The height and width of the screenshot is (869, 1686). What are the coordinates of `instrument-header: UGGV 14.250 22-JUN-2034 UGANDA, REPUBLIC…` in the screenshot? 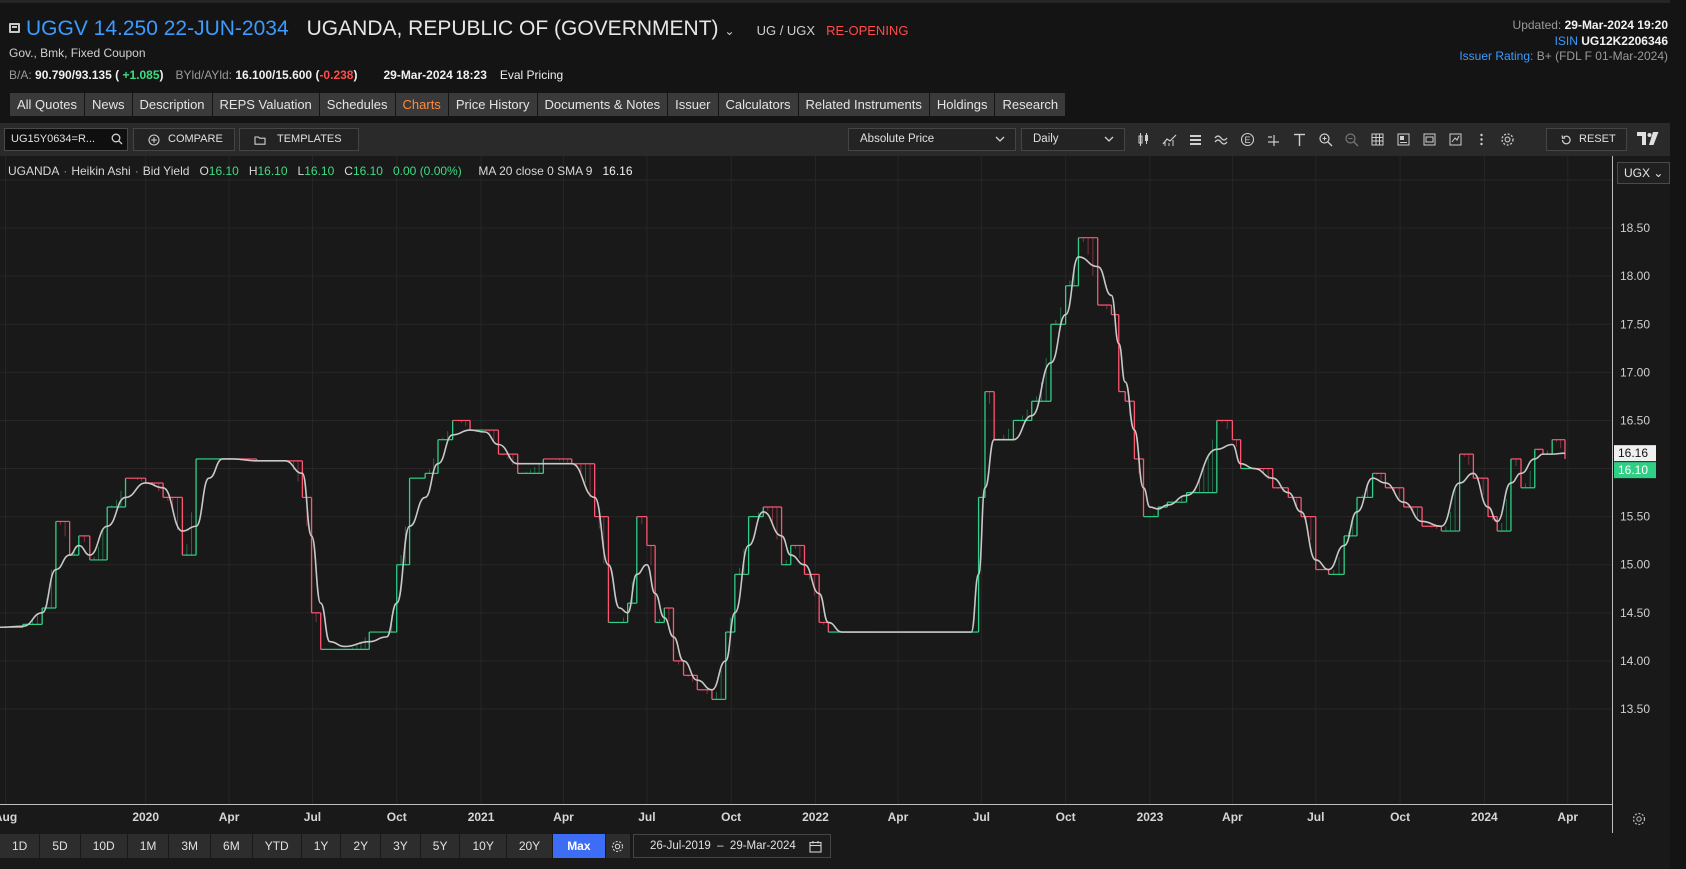 It's located at (843, 46).